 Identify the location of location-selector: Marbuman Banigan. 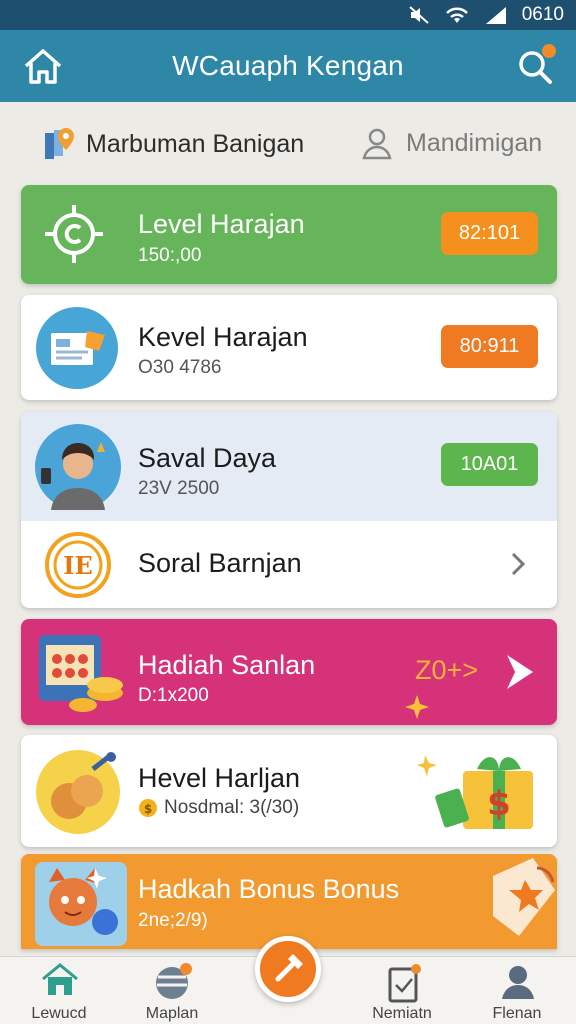
(173, 144).